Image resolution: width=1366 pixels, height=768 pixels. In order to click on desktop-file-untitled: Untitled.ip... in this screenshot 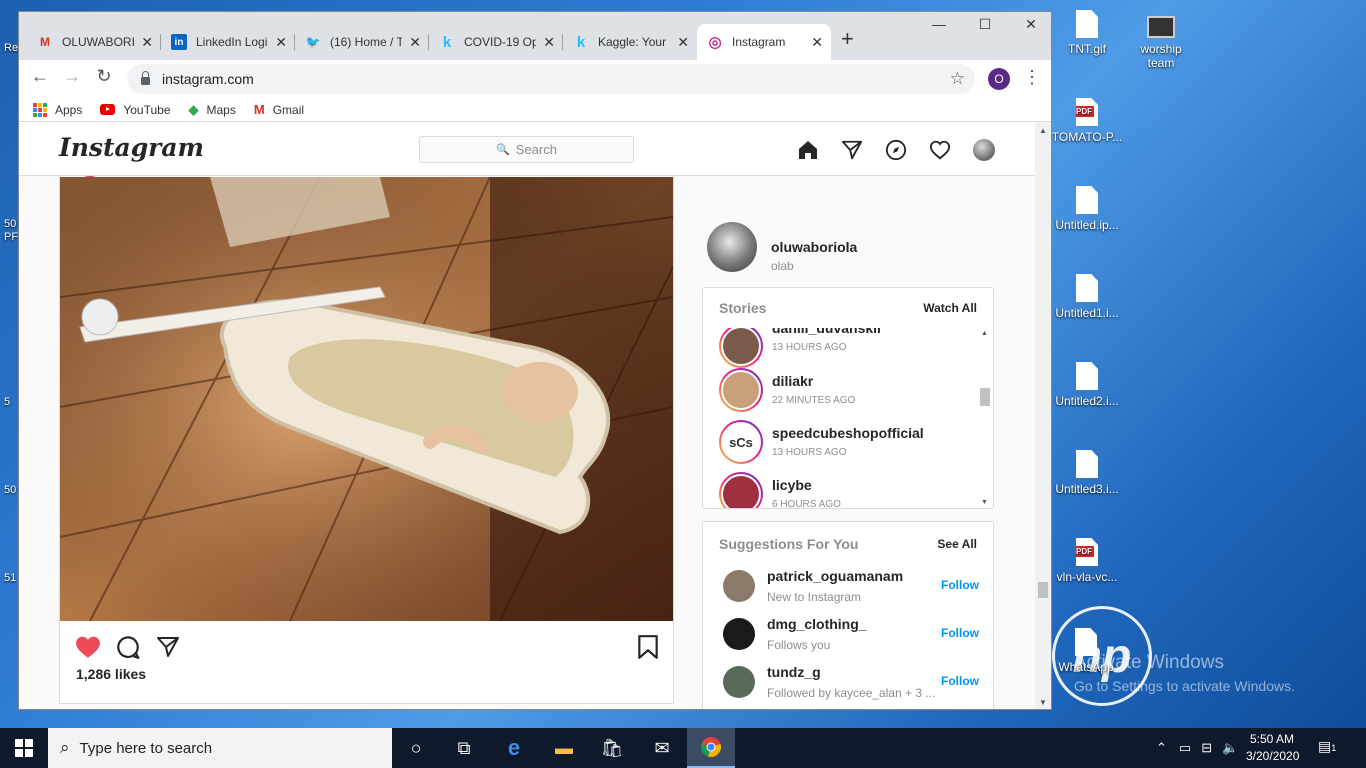, I will do `click(1087, 209)`.